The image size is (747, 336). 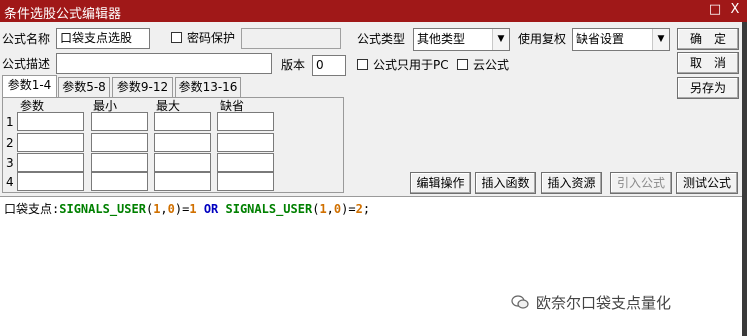 What do you see at coordinates (708, 88) in the screenshot?
I see `save-as-button: 另存为` at bounding box center [708, 88].